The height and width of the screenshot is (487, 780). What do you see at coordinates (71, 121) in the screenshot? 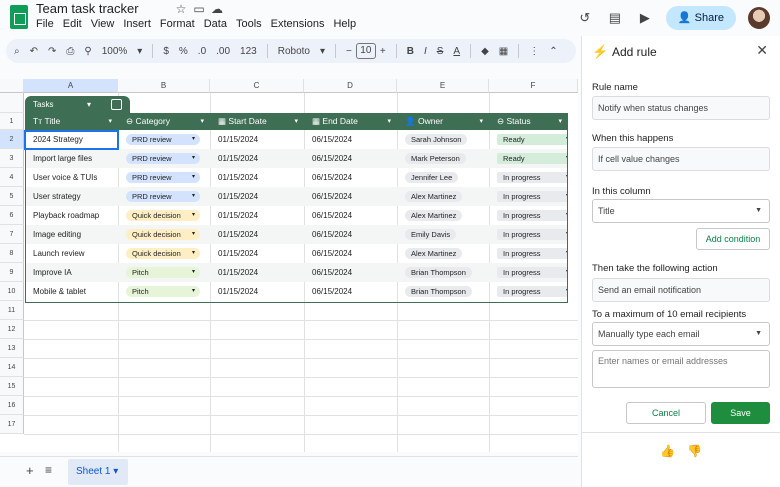
I see `header-title: Tт Title ▾` at bounding box center [71, 121].